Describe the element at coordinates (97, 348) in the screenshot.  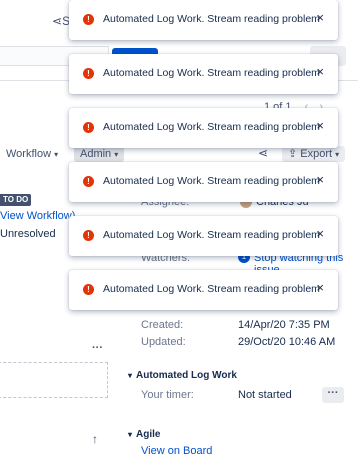
I see `more-options-icon: ···` at that location.